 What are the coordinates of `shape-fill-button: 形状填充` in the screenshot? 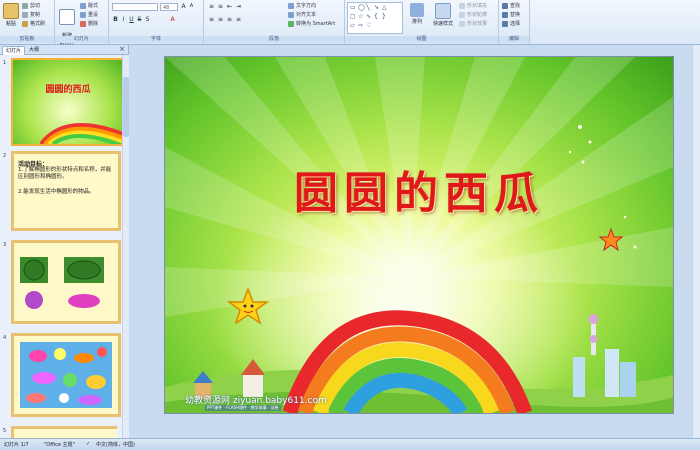 It's located at (473, 6).